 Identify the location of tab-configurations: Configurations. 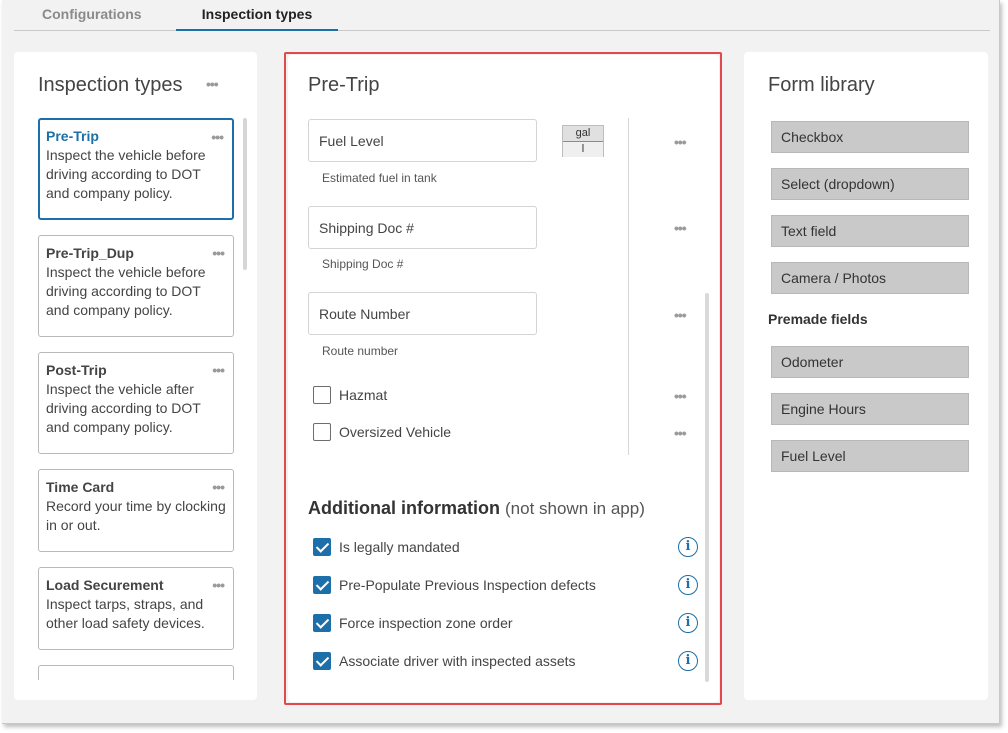
(92, 14).